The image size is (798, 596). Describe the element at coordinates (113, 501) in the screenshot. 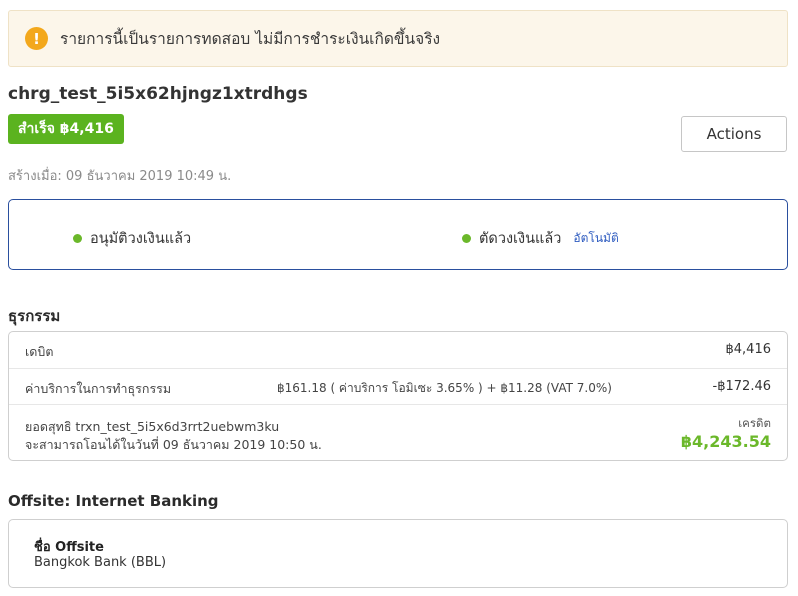

I see `offsite-title: Offsite: Internet Banking` at that location.